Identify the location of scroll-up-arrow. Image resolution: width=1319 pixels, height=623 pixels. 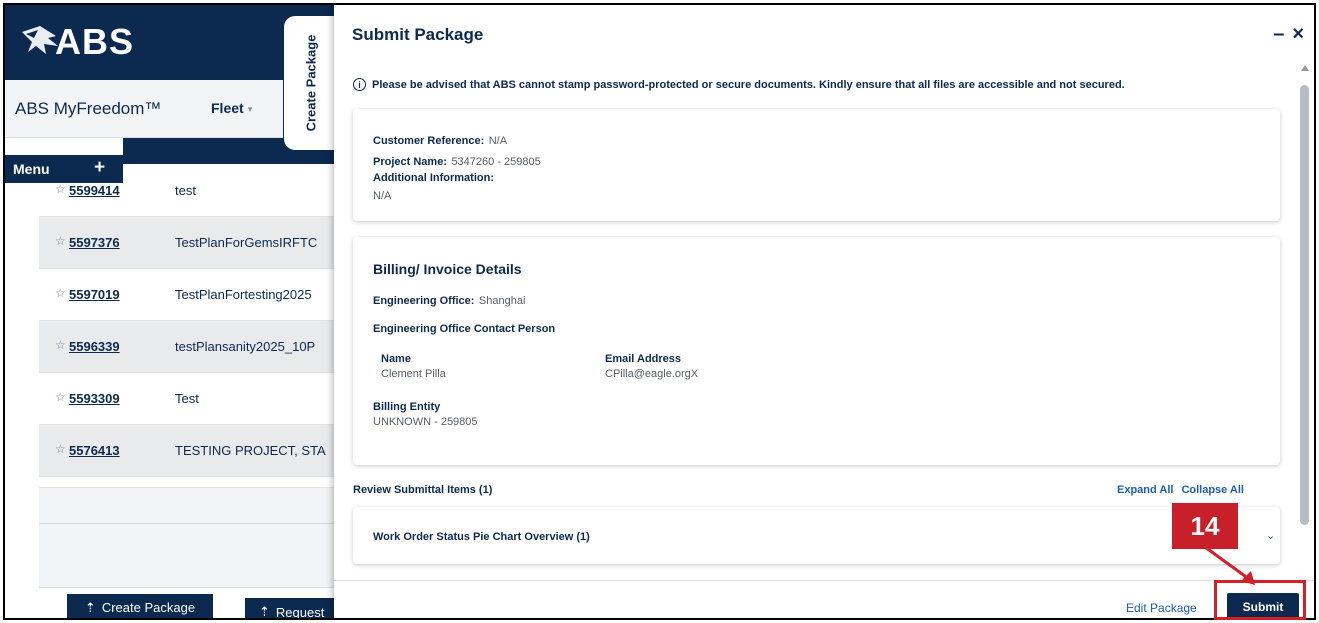
(1305, 68).